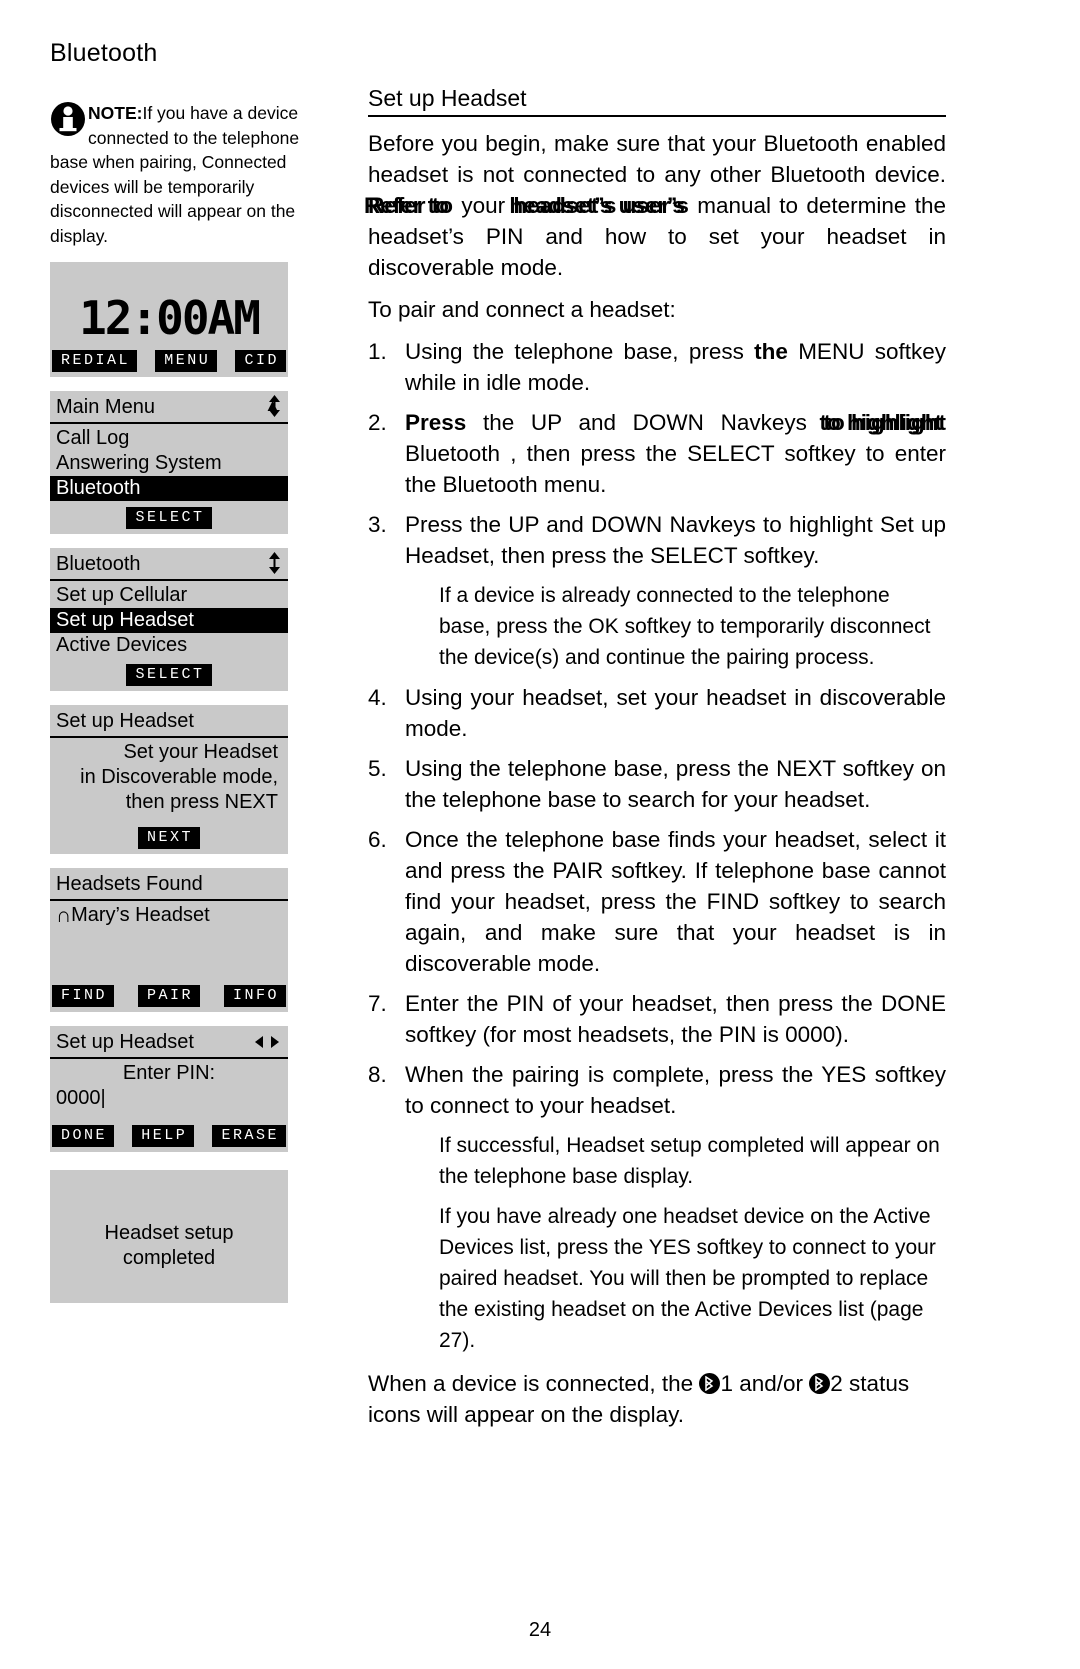 Image resolution: width=1080 pixels, height=1669 pixels. I want to click on lcd-title-text: Bluetooth, so click(98, 564).